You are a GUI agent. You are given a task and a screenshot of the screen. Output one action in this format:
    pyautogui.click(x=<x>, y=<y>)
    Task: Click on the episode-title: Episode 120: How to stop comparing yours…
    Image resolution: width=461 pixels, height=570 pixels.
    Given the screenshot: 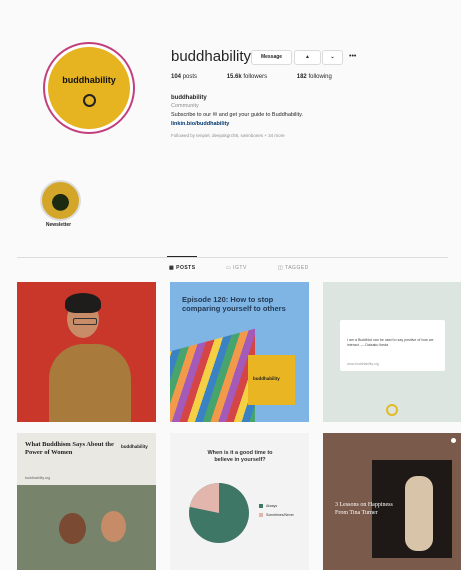 What is the action you would take?
    pyautogui.click(x=234, y=304)
    